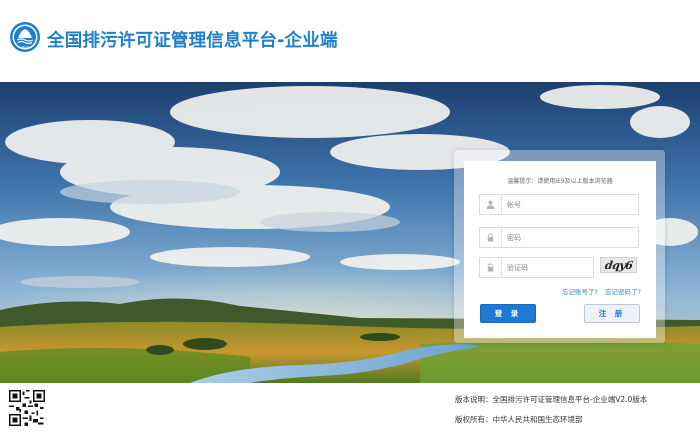 The height and width of the screenshot is (446, 700). I want to click on password-input, so click(569, 237).